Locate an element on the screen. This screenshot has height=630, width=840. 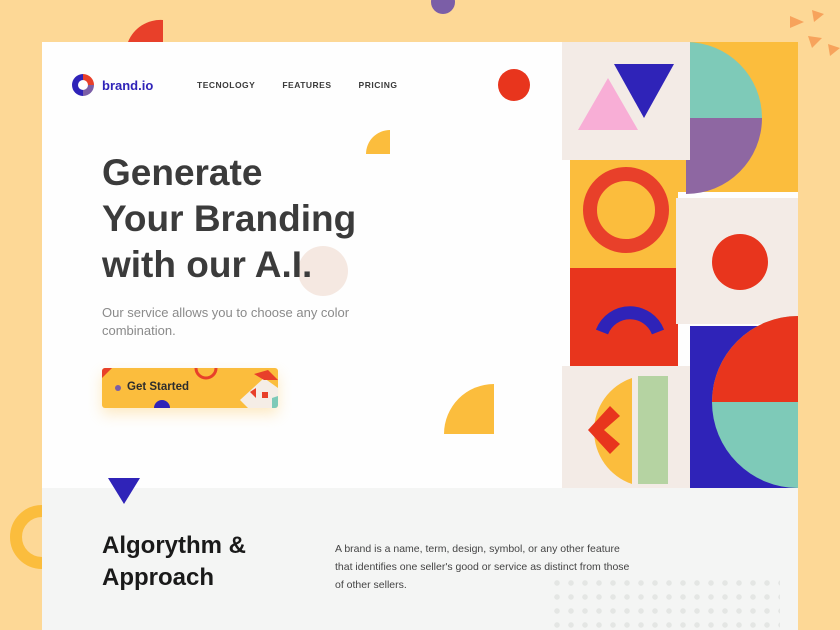
mosaic-red-circle is located at coordinates (740, 262).